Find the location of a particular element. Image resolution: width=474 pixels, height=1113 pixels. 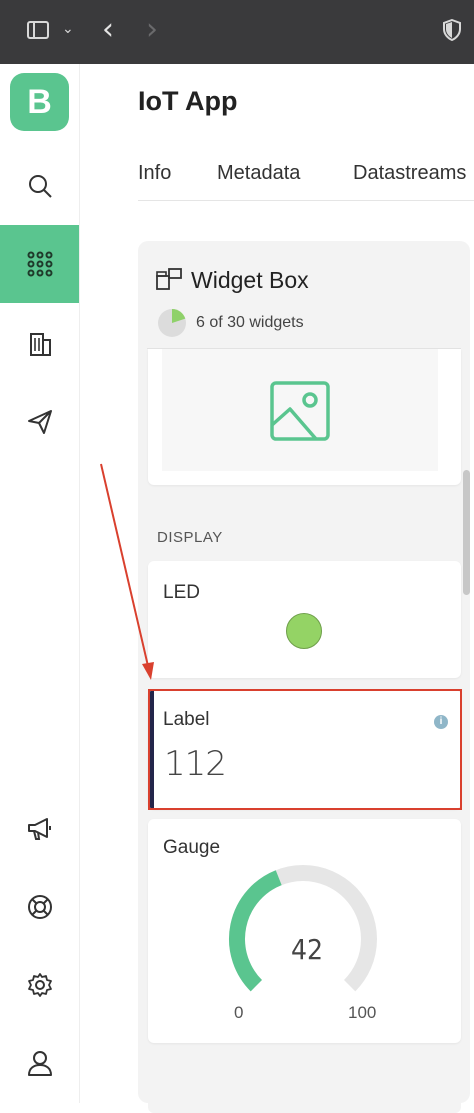

nav-search is located at coordinates (39, 186).